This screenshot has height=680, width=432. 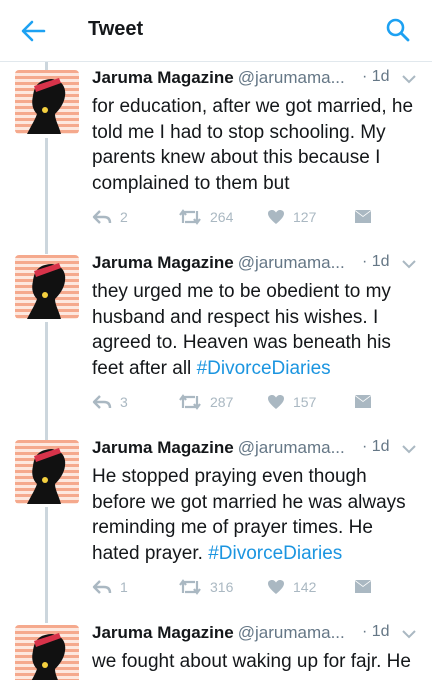 What do you see at coordinates (205, 402) in the screenshot?
I see `retweet-button: 287` at bounding box center [205, 402].